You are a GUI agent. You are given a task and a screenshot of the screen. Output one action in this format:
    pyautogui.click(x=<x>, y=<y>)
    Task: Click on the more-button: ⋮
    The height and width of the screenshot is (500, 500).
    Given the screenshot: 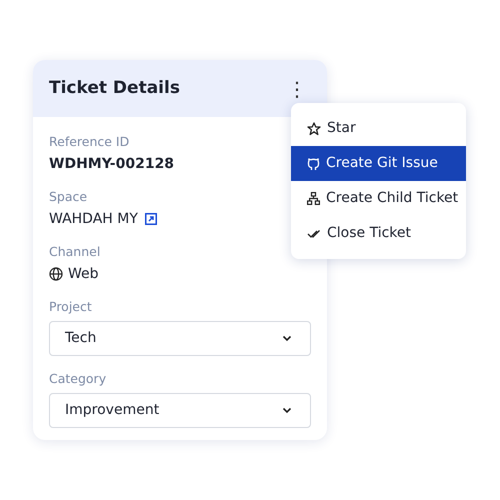 What is the action you would take?
    pyautogui.click(x=297, y=88)
    